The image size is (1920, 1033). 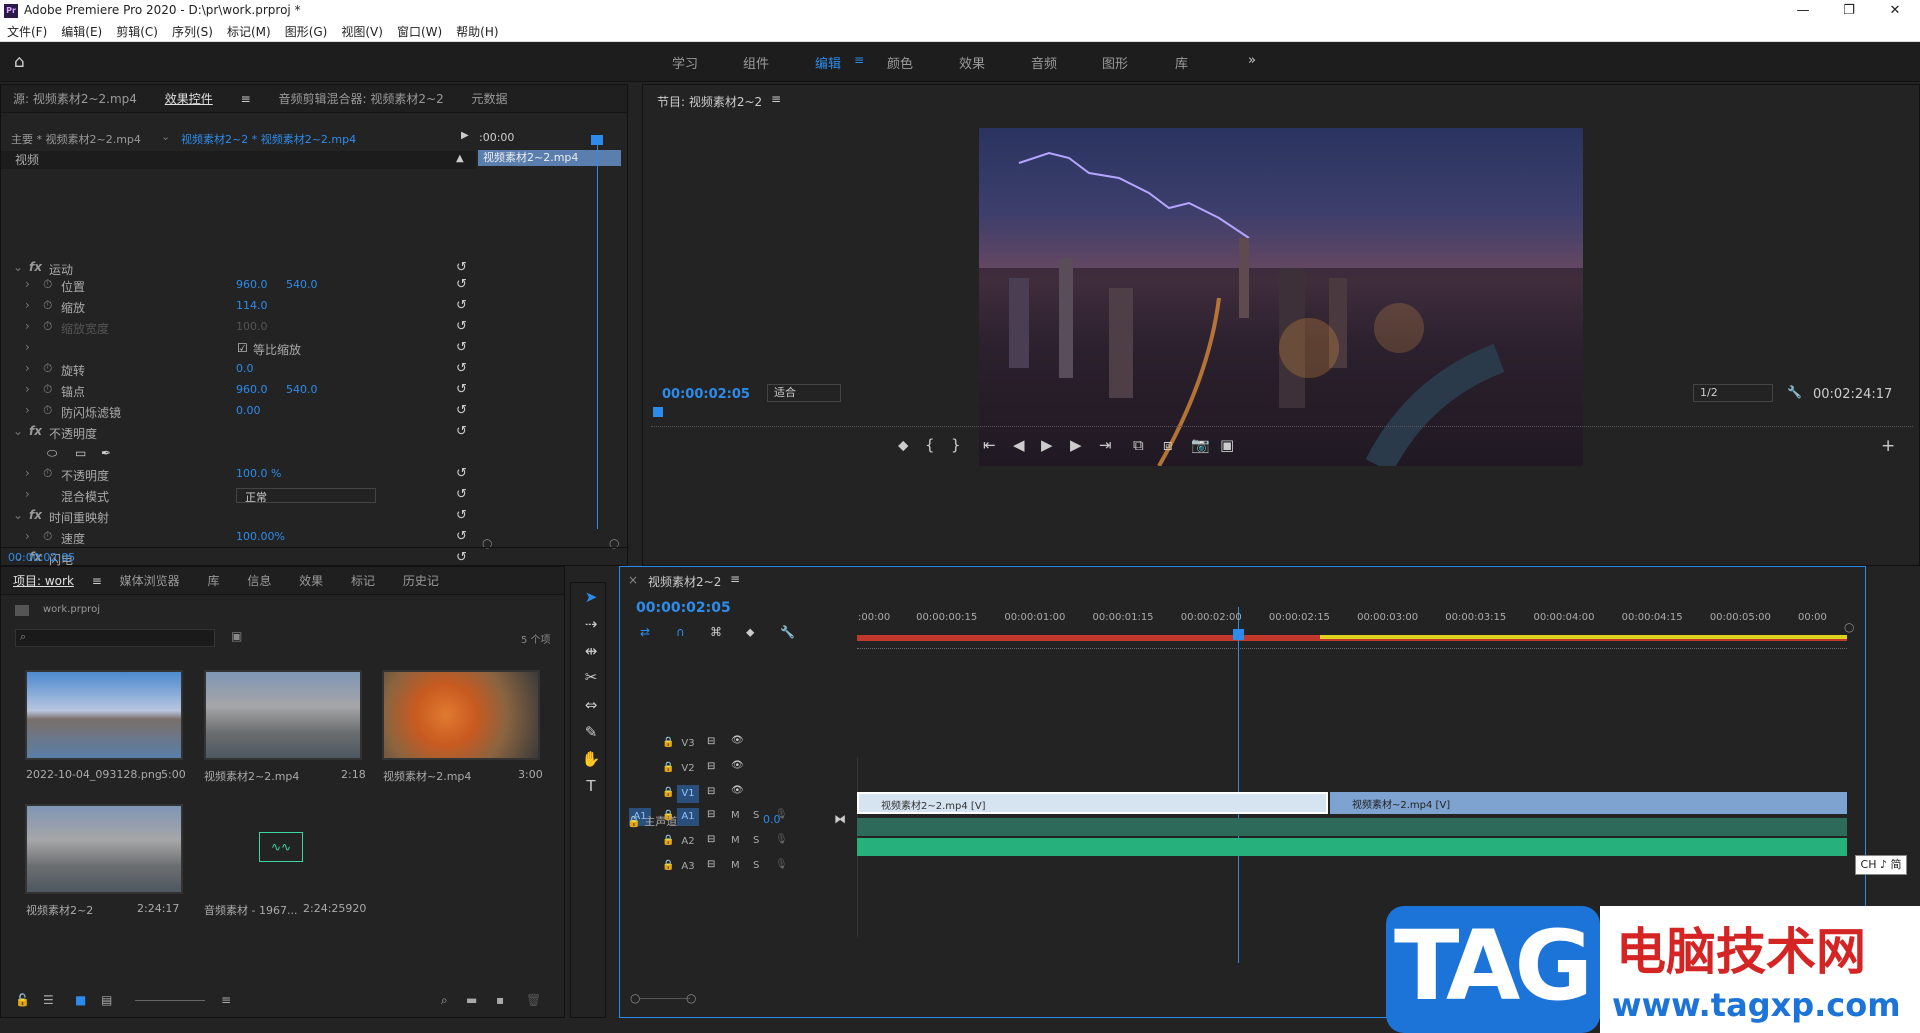 What do you see at coordinates (104, 715) in the screenshot?
I see `thumb-mountain` at bounding box center [104, 715].